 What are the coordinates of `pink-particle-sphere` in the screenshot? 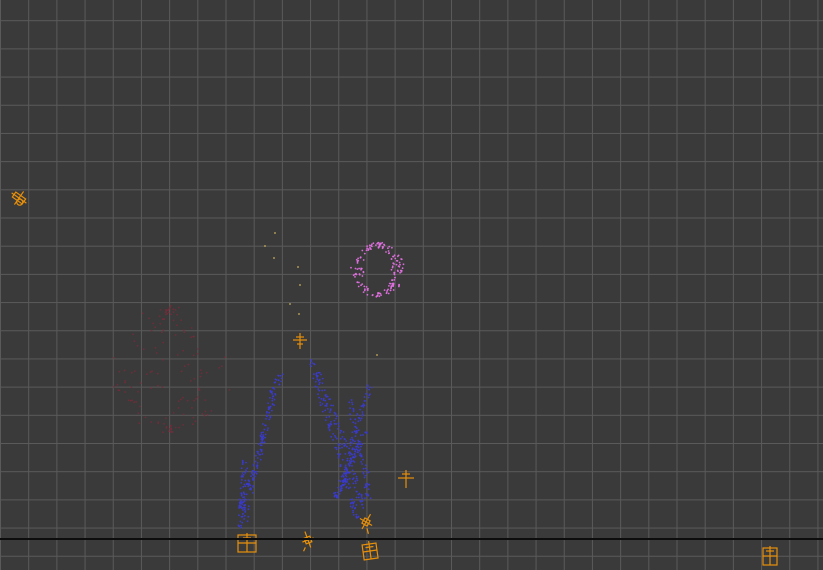 It's located at (377, 269).